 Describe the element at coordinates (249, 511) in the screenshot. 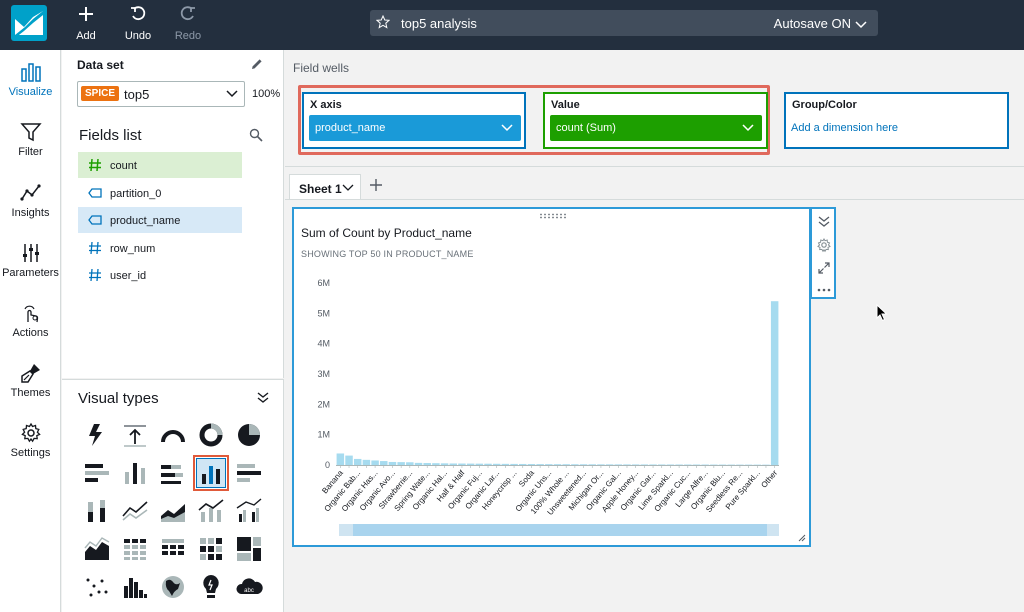

I see `clustered-combo-icon` at that location.